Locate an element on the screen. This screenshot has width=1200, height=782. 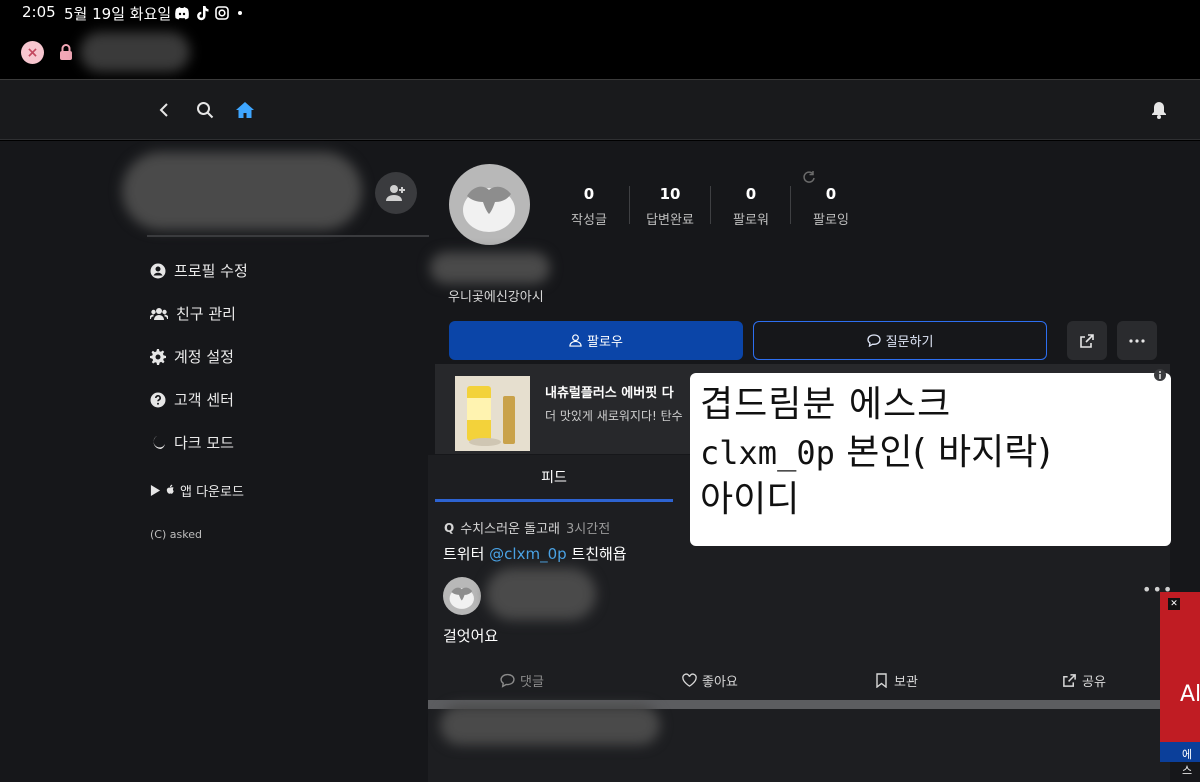
stat-answered: 10 답변완료 is located at coordinates (670, 206).